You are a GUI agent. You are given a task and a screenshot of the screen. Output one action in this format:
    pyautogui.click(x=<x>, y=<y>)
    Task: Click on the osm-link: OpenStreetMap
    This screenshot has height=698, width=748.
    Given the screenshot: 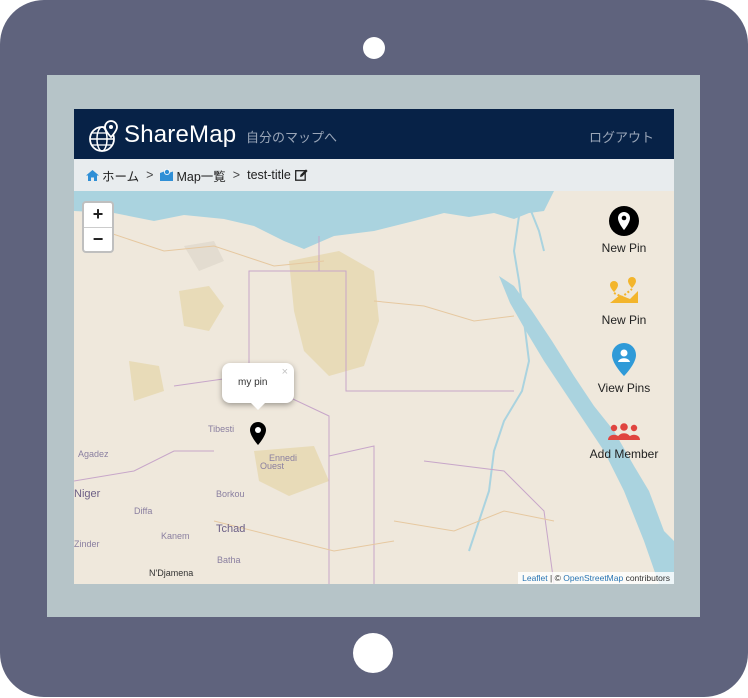 What is the action you would take?
    pyautogui.click(x=593, y=578)
    